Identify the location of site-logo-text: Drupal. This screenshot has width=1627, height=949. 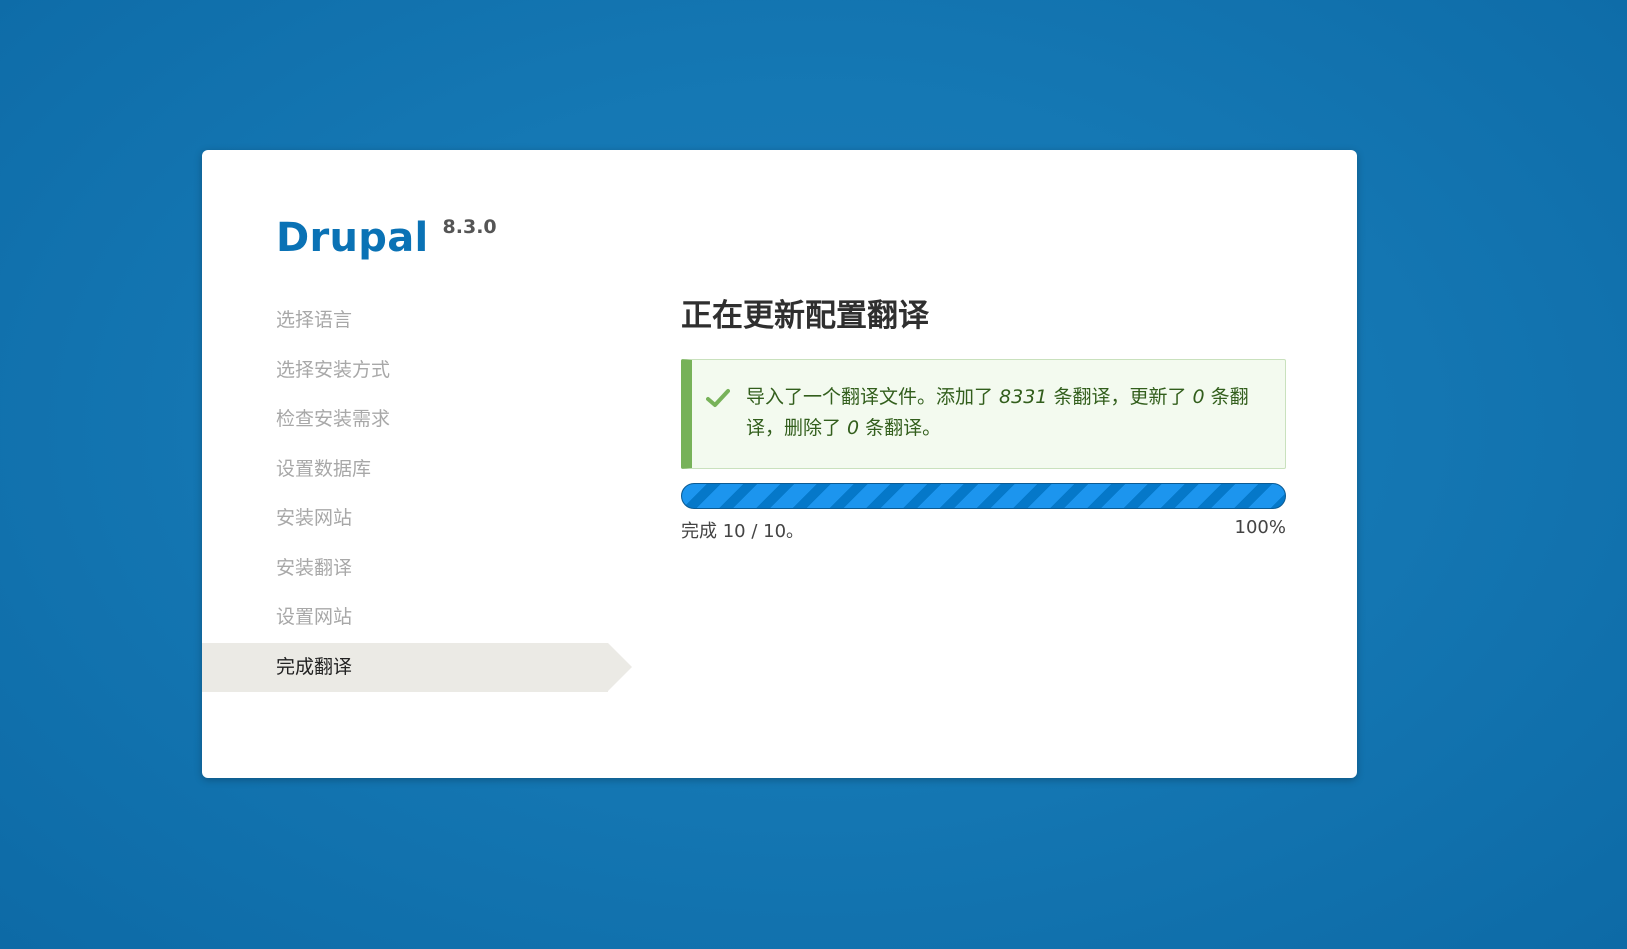
(352, 238).